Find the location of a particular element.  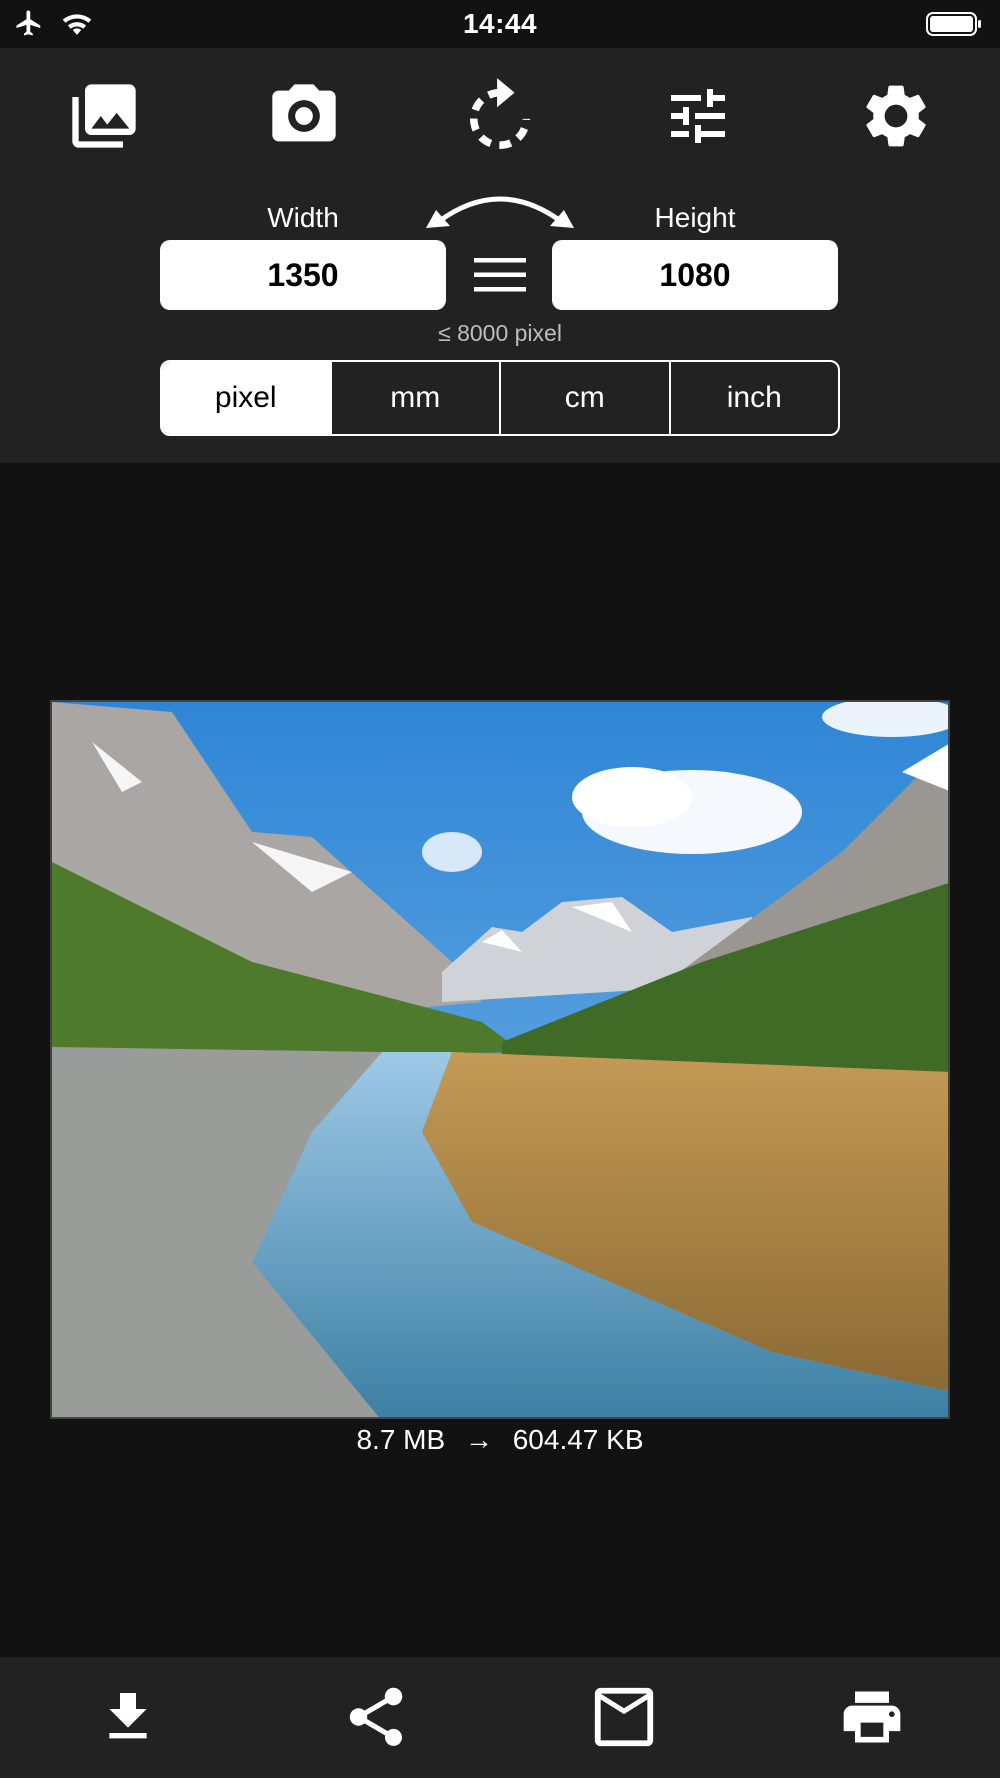

width-label: Width is located at coordinates (303, 217).